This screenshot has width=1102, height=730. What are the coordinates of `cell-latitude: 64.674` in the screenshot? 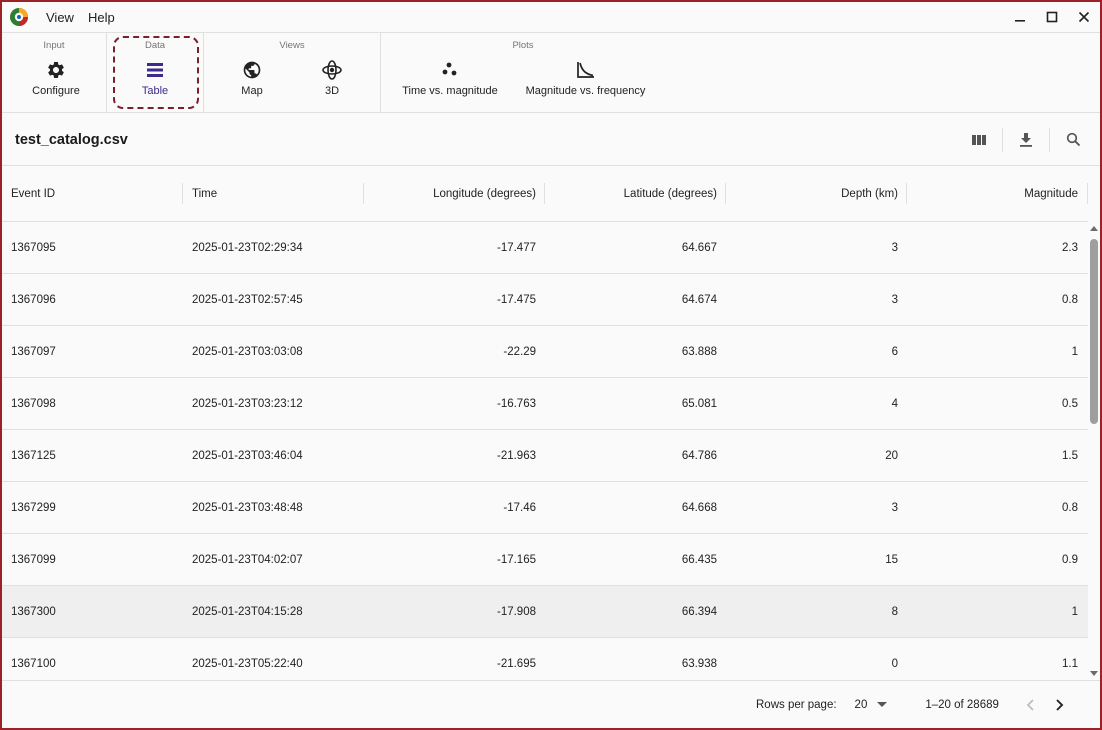 It's located at (699, 299).